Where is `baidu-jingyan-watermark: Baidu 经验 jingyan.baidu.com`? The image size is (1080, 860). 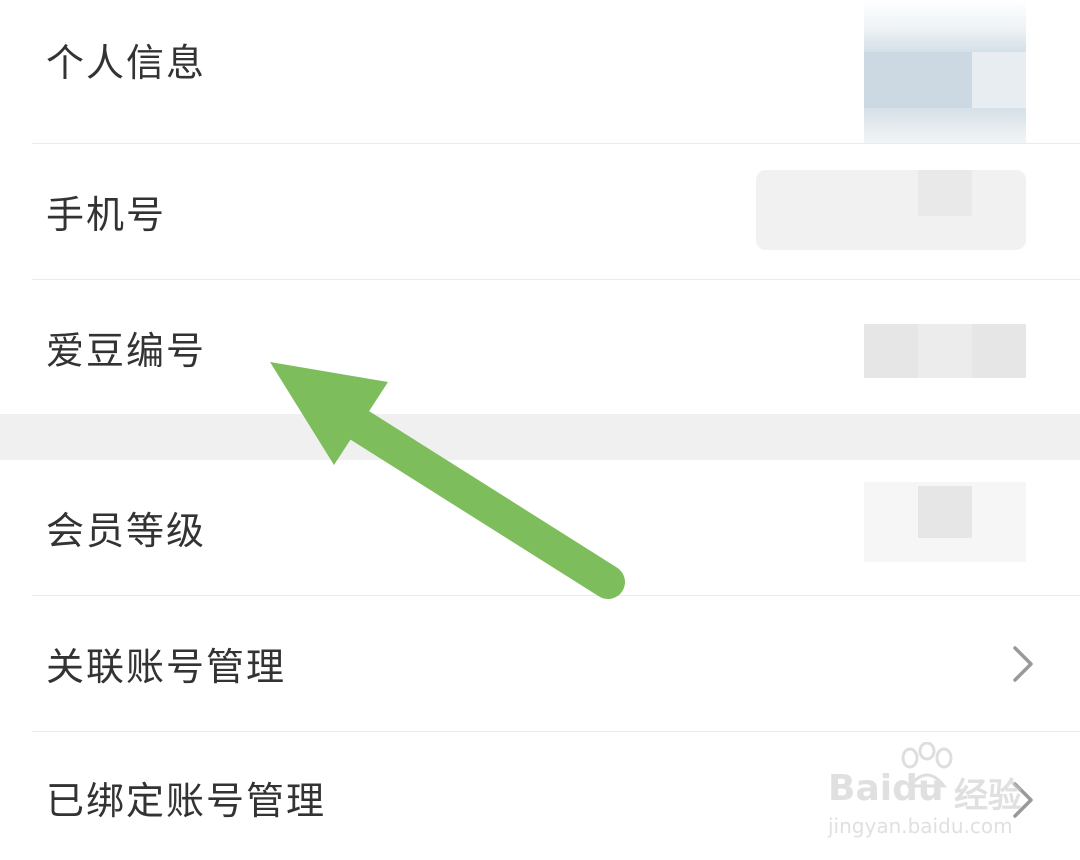
baidu-jingyan-watermark: Baidu 经验 jingyan.baidu.com is located at coordinates (943, 792).